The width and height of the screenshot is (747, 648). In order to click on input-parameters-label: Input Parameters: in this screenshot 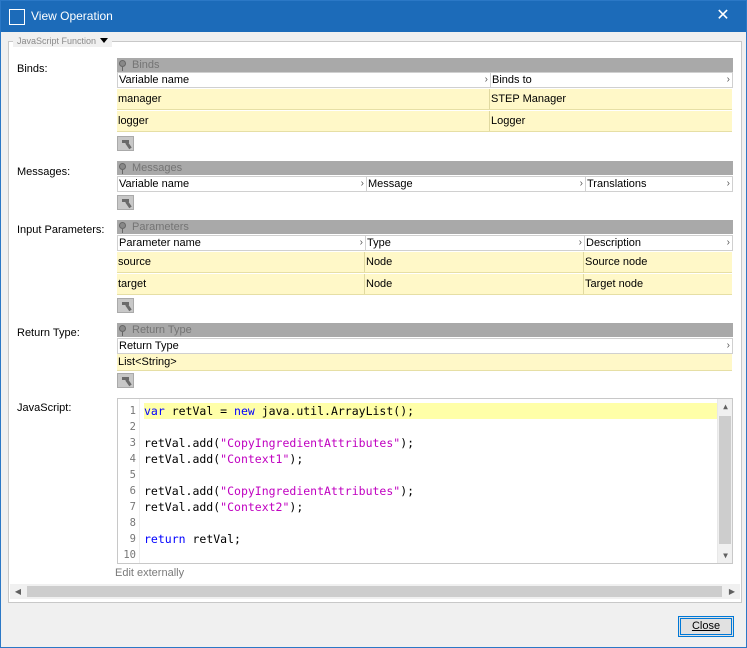, I will do `click(61, 230)`.